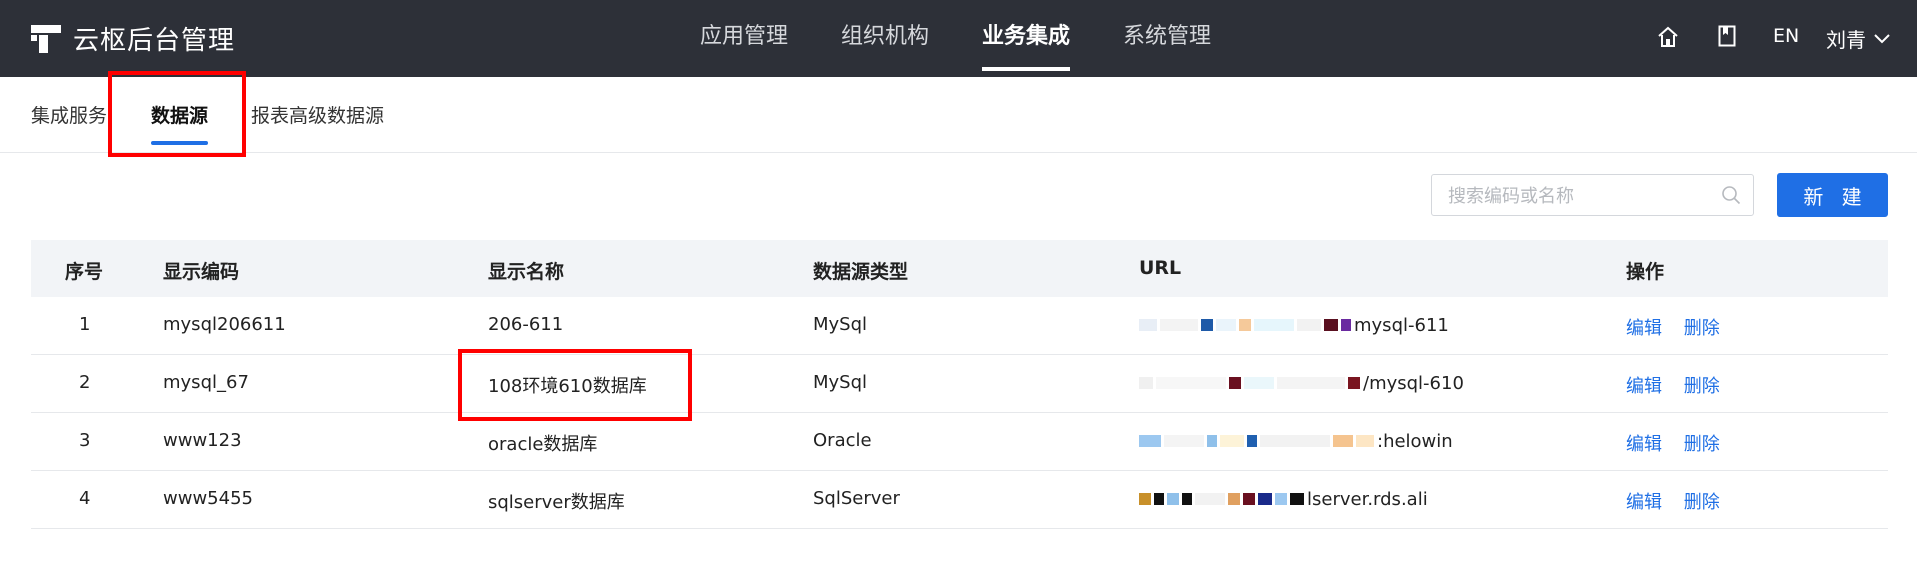 This screenshot has width=1917, height=586. What do you see at coordinates (1401, 325) in the screenshot?
I see `url-text: mysql-611` at bounding box center [1401, 325].